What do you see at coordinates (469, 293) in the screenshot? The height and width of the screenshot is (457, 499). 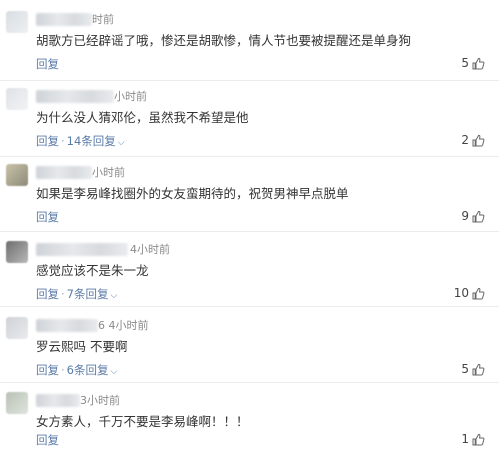 I see `like-button: 10` at bounding box center [469, 293].